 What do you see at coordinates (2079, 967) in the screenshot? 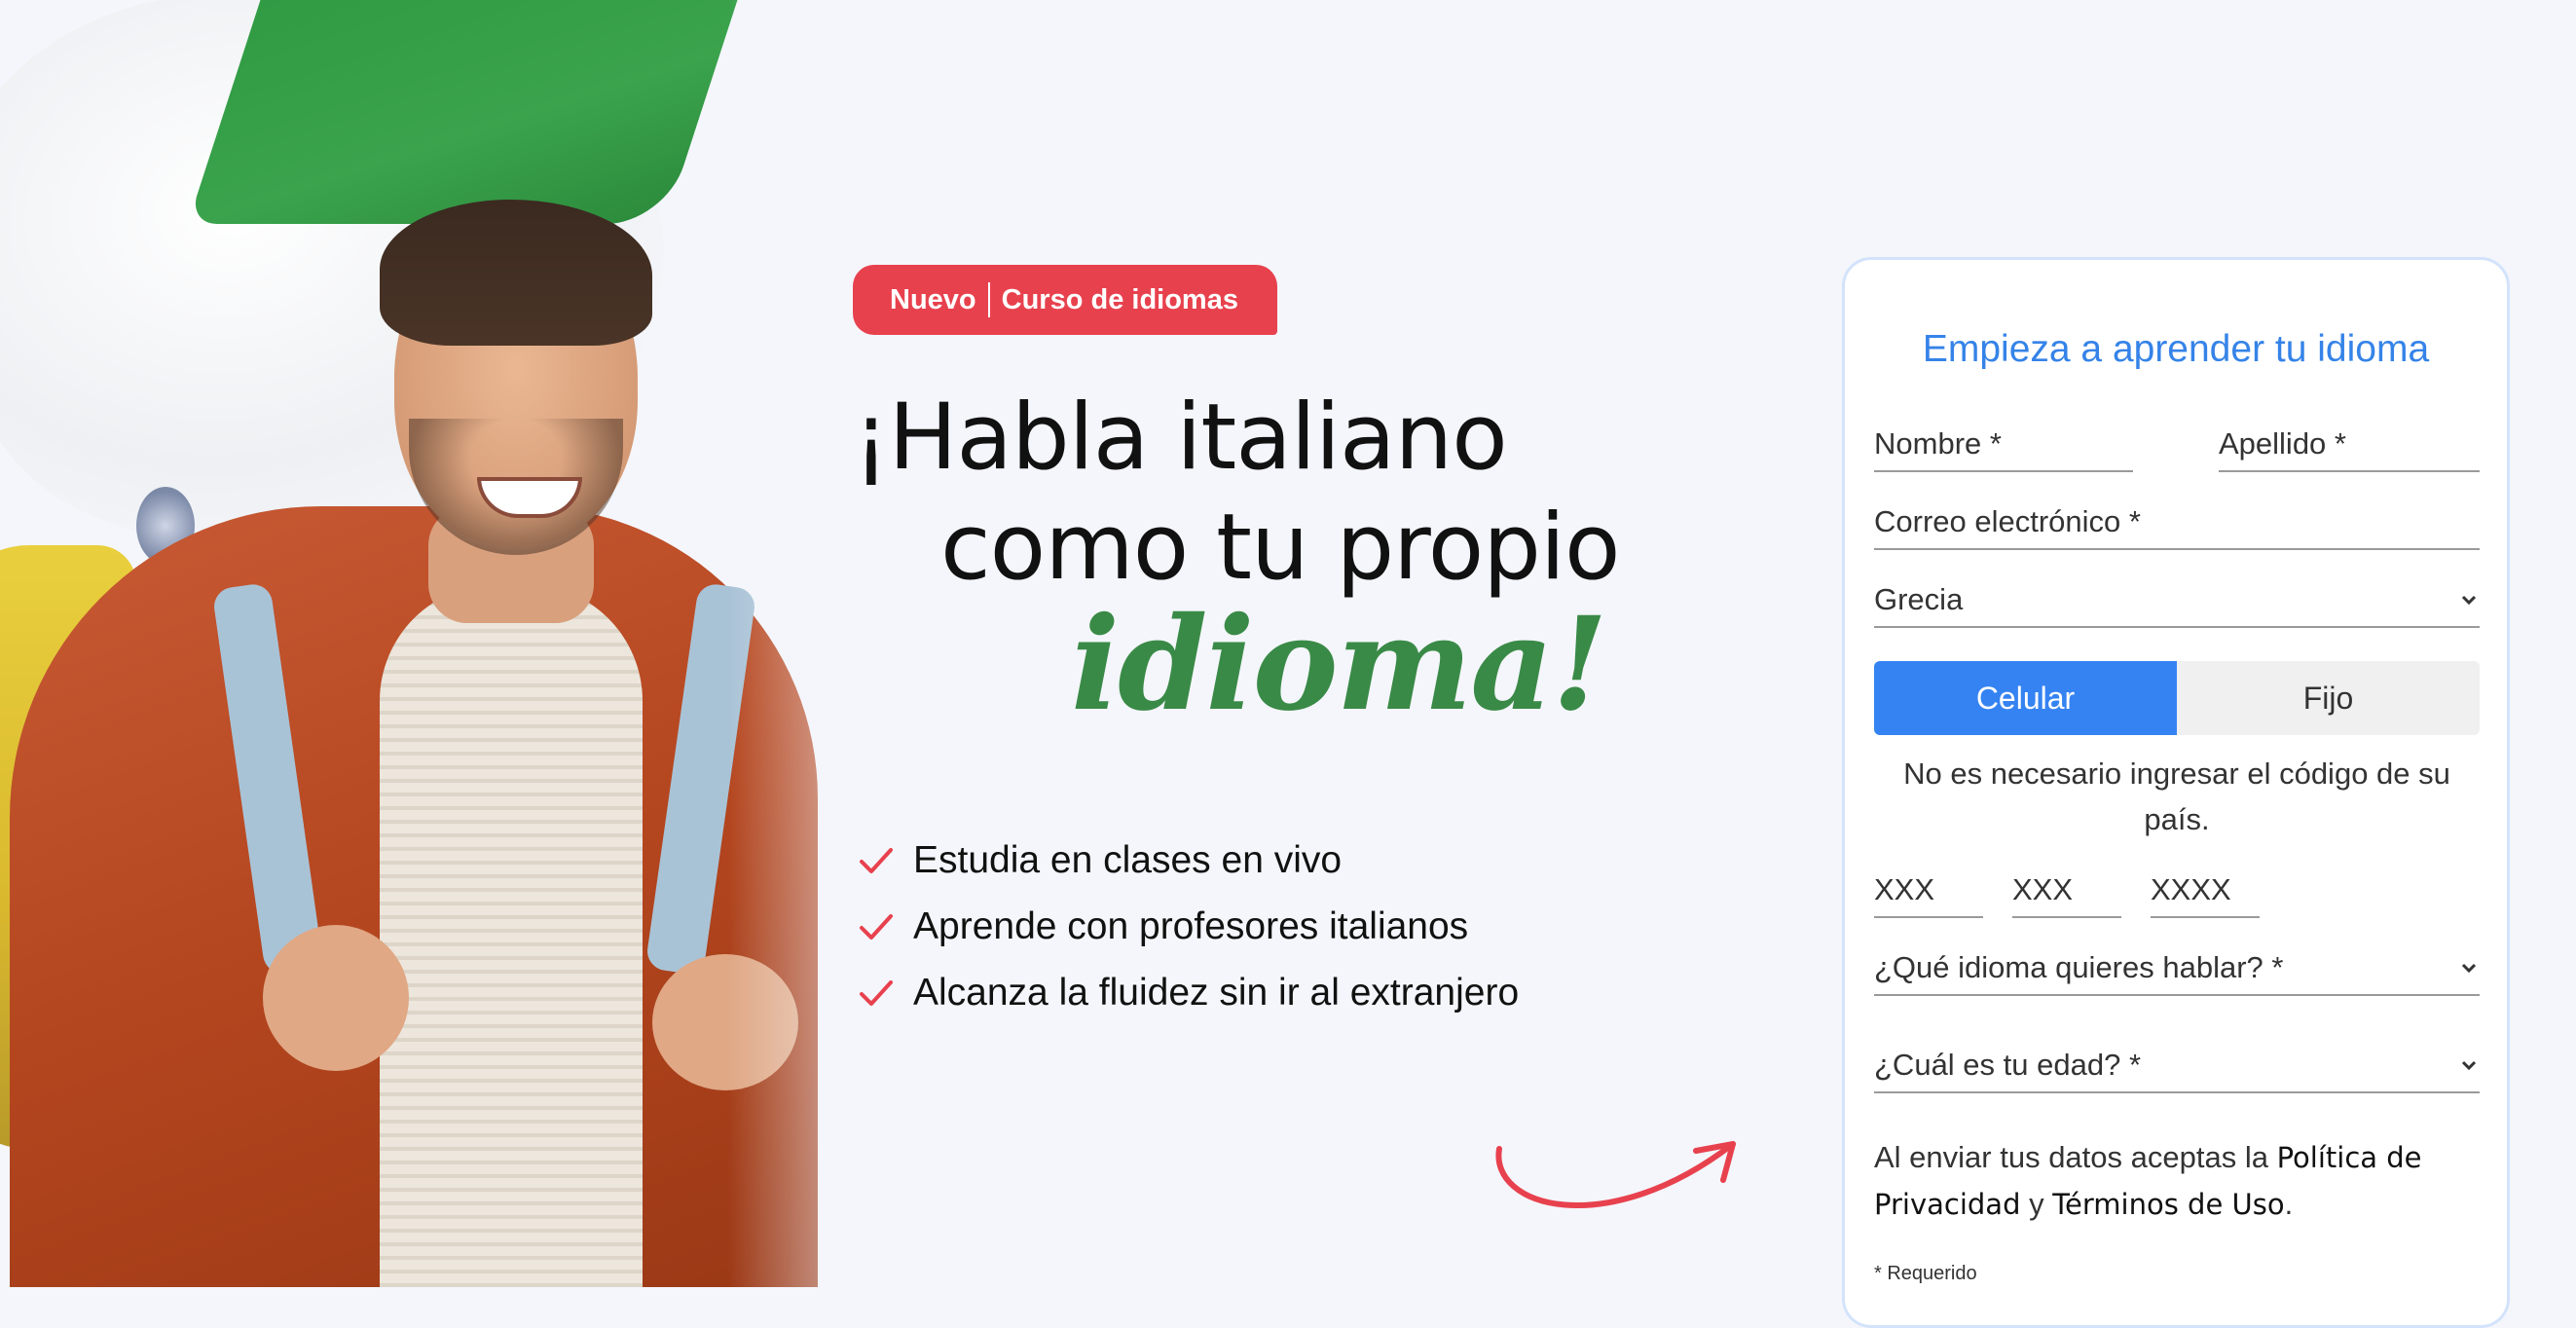
I see `language-select-placeholder: ¿Qué idioma quieres hablar? *` at bounding box center [2079, 967].